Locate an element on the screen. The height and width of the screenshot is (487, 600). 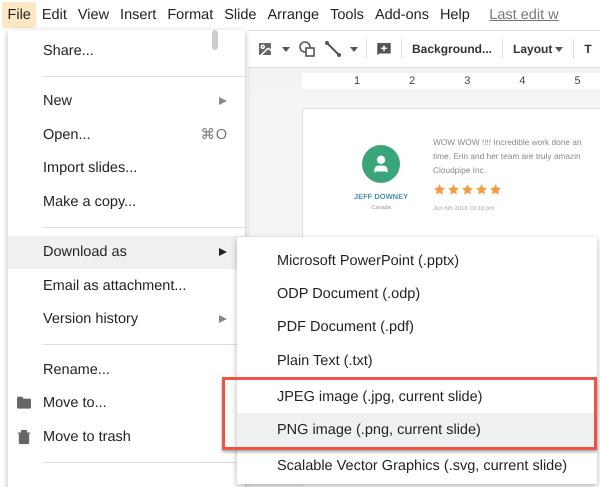
menu-tab: View is located at coordinates (93, 15).